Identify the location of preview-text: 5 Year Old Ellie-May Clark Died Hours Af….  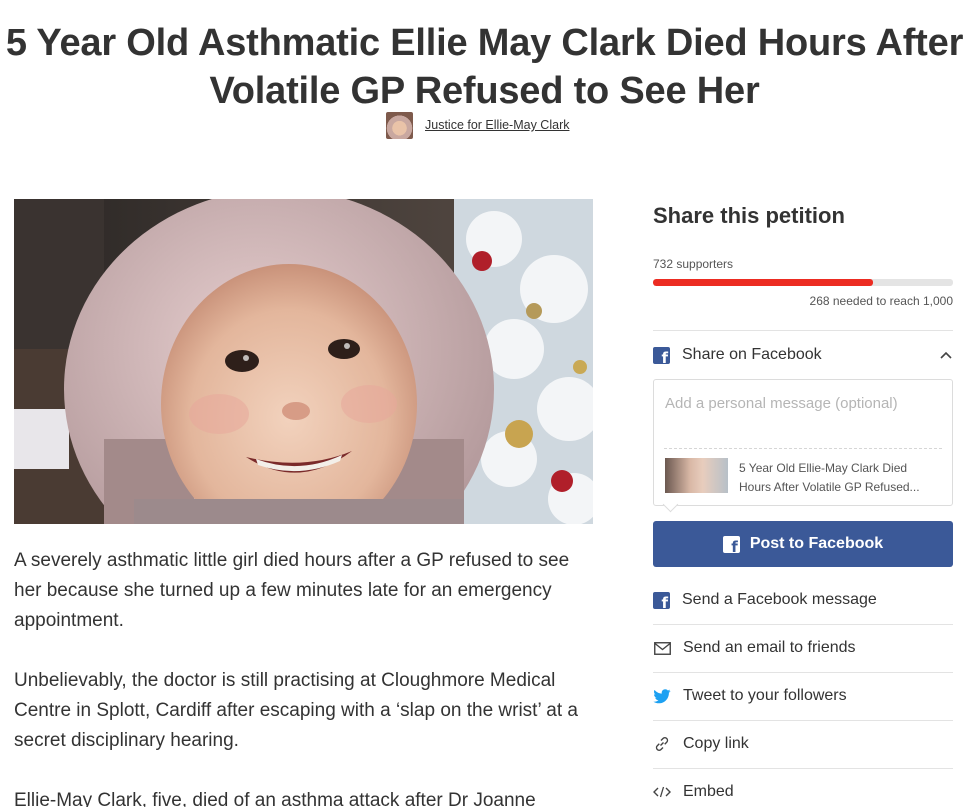
(829, 477).